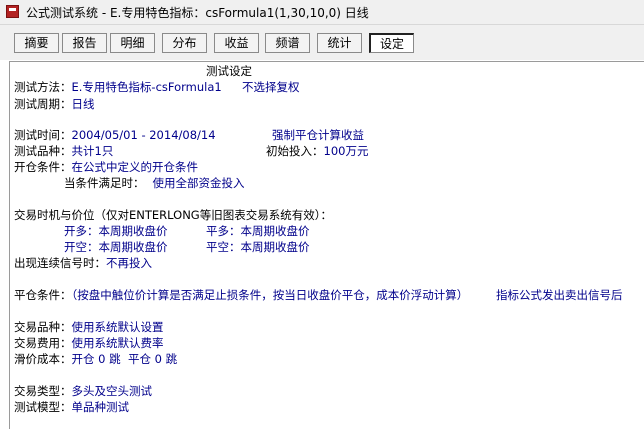  What do you see at coordinates (43, 391) in the screenshot?
I see `trade-type-label: 交易类型：` at bounding box center [43, 391].